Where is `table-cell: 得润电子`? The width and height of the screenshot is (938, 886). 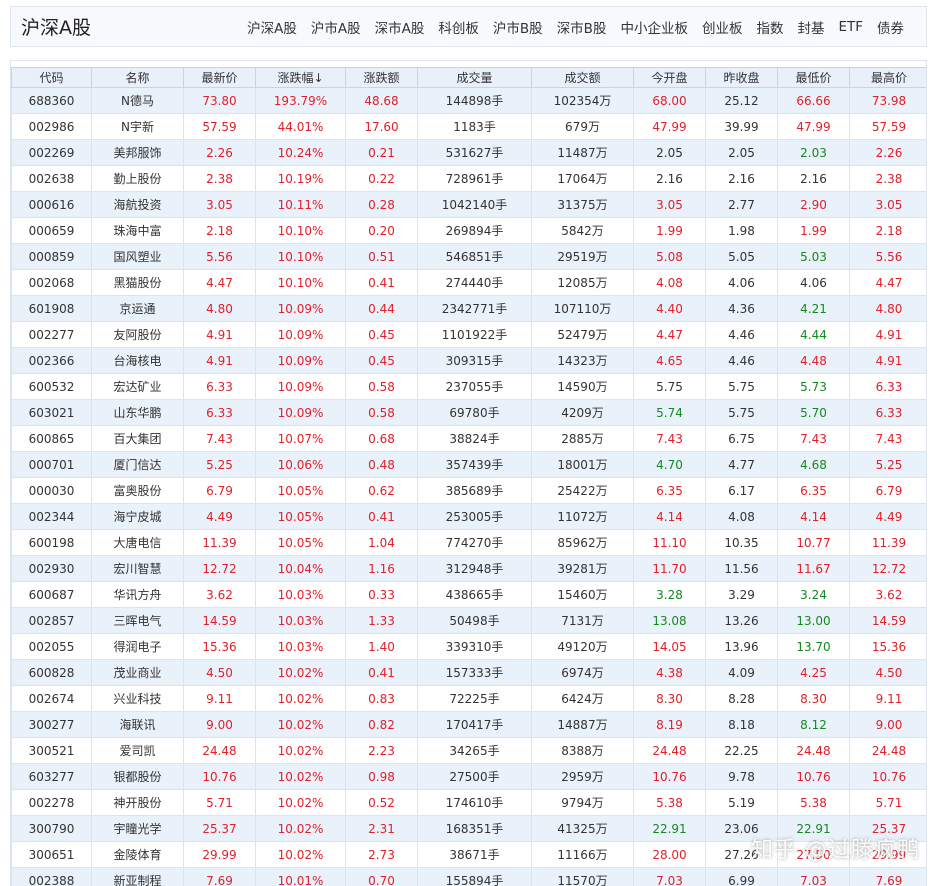
table-cell: 得润电子 is located at coordinates (137, 646).